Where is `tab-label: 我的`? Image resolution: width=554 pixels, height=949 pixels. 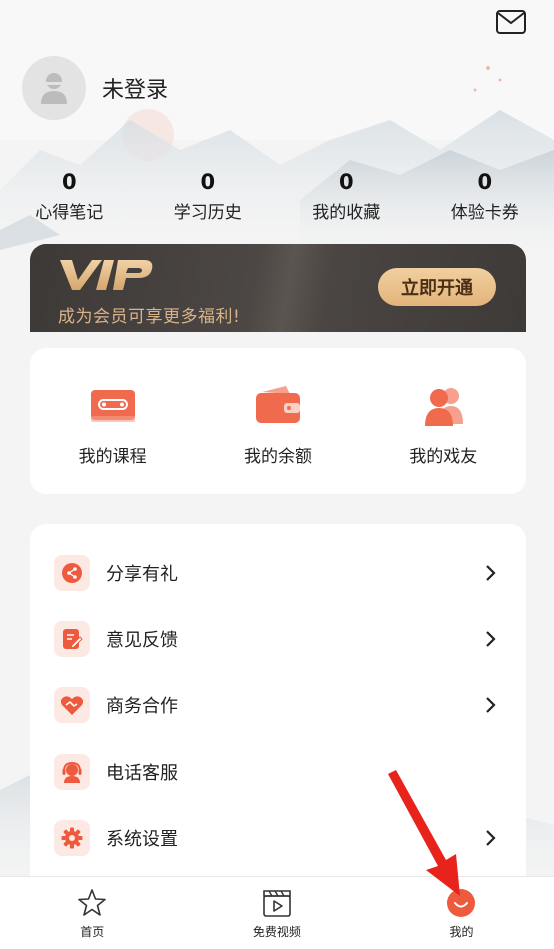 tab-label: 我的 is located at coordinates (461, 932).